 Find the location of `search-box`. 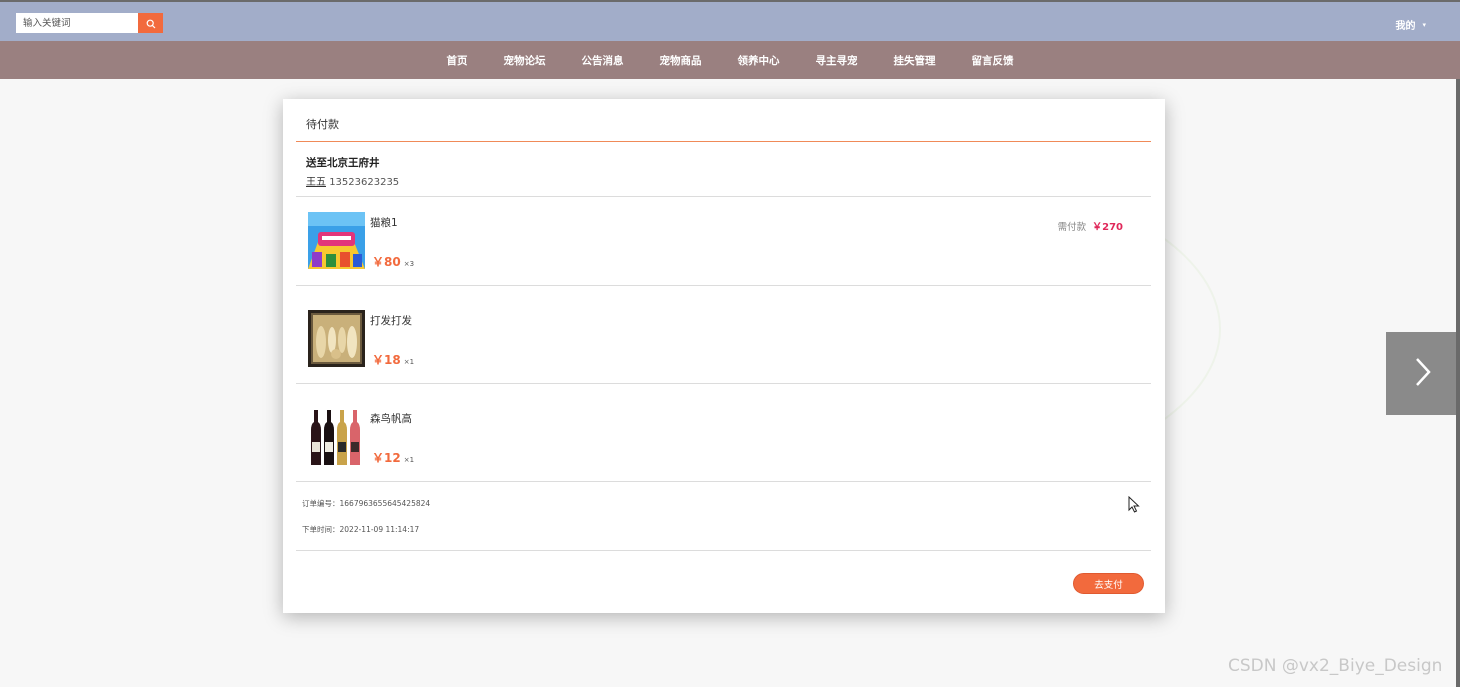

search-box is located at coordinates (89, 23).